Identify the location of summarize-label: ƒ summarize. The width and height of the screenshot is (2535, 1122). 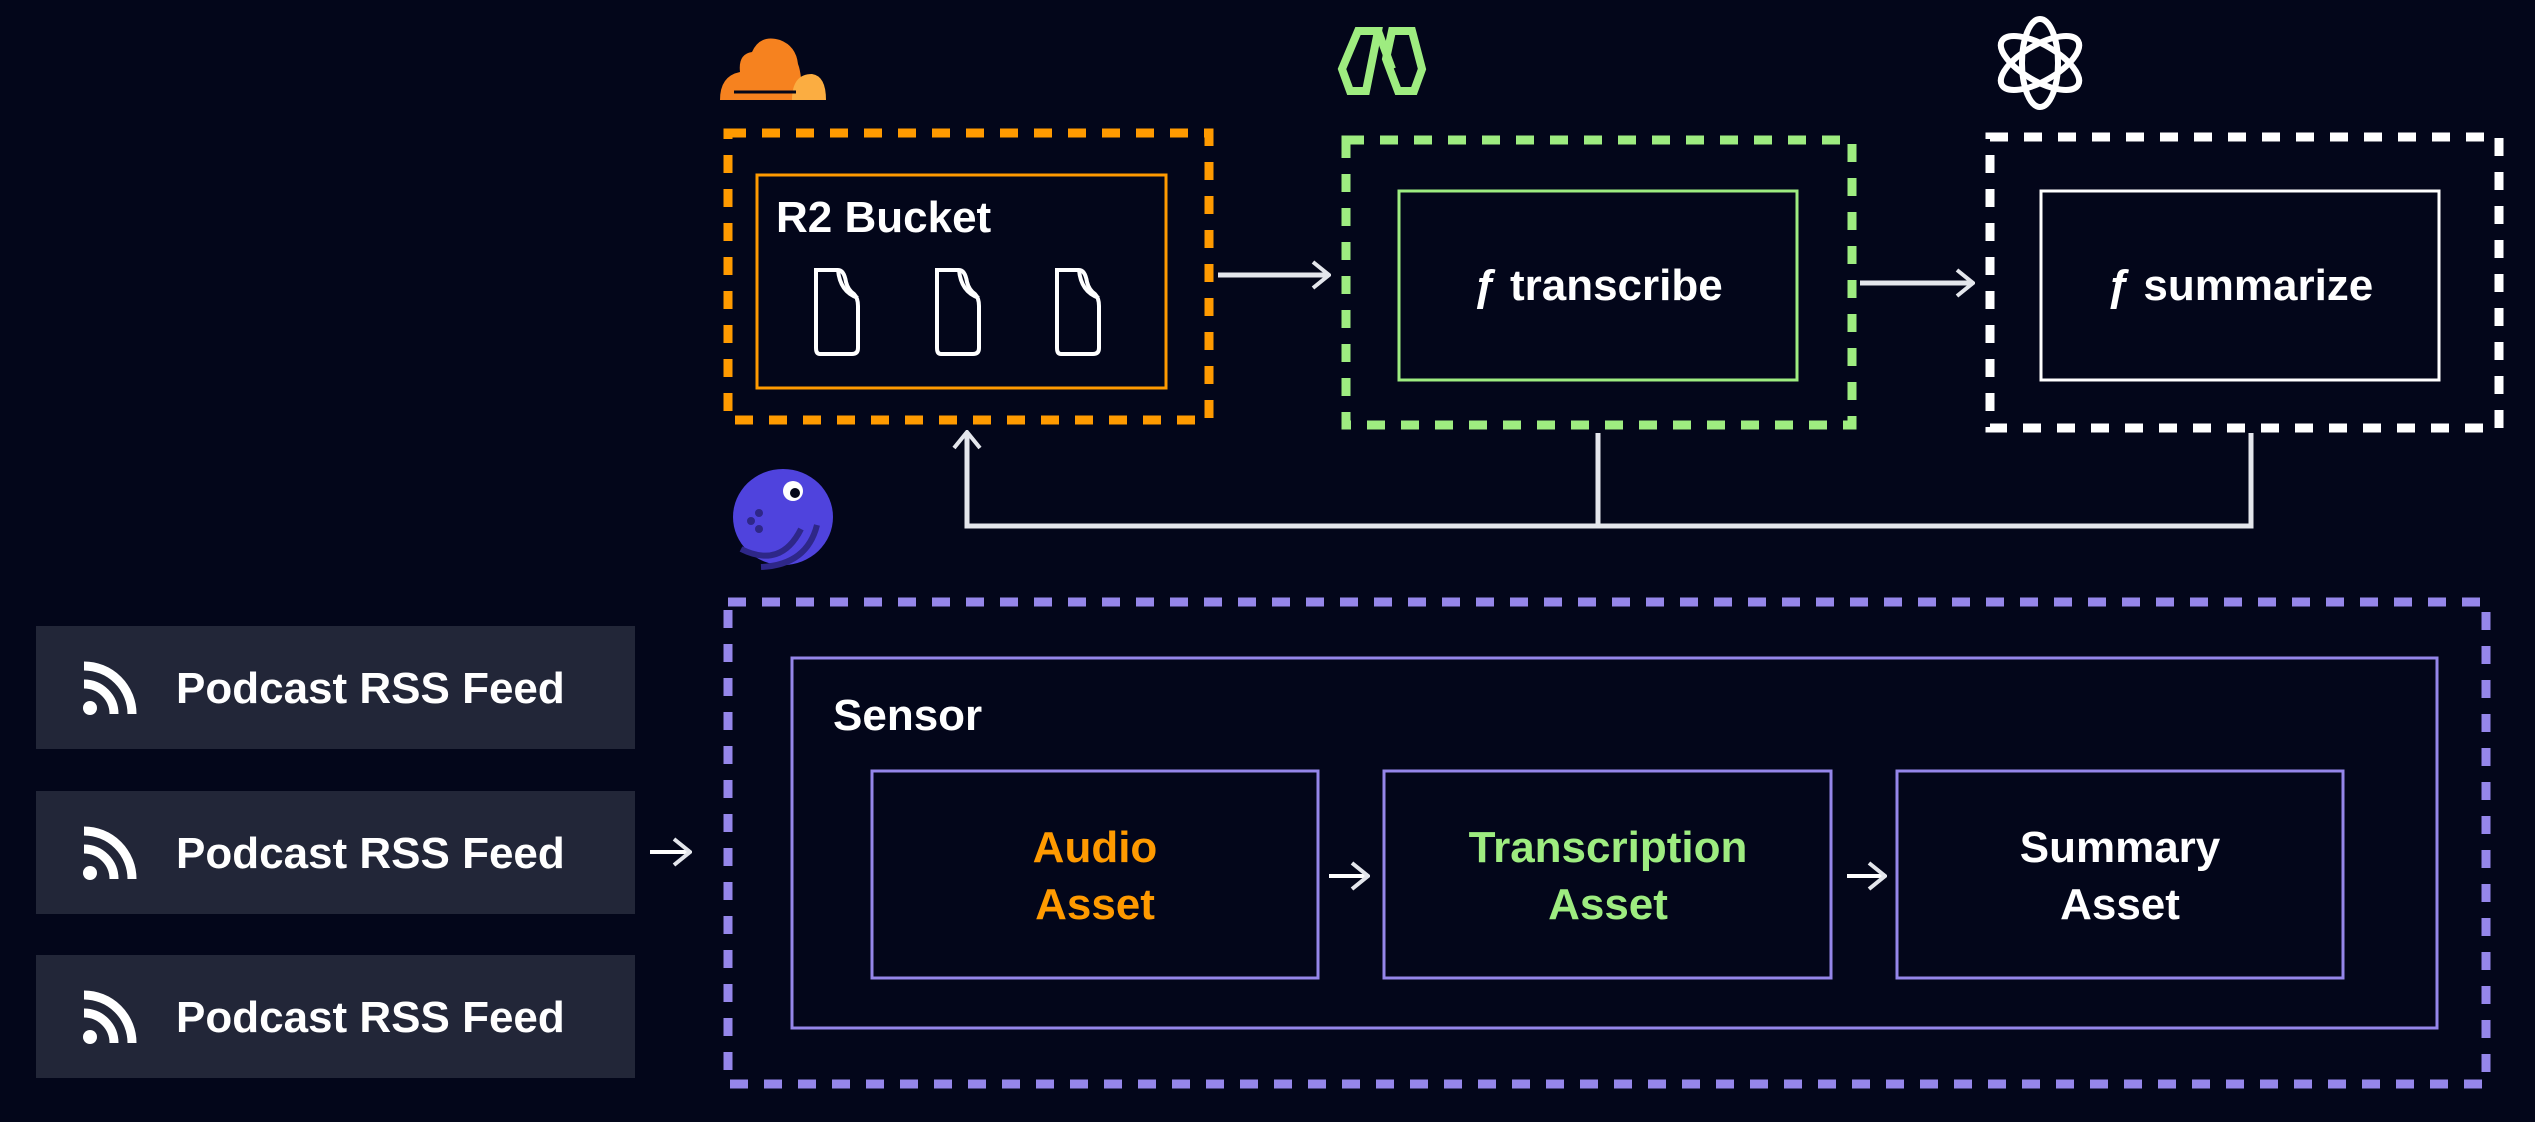
(2240, 285).